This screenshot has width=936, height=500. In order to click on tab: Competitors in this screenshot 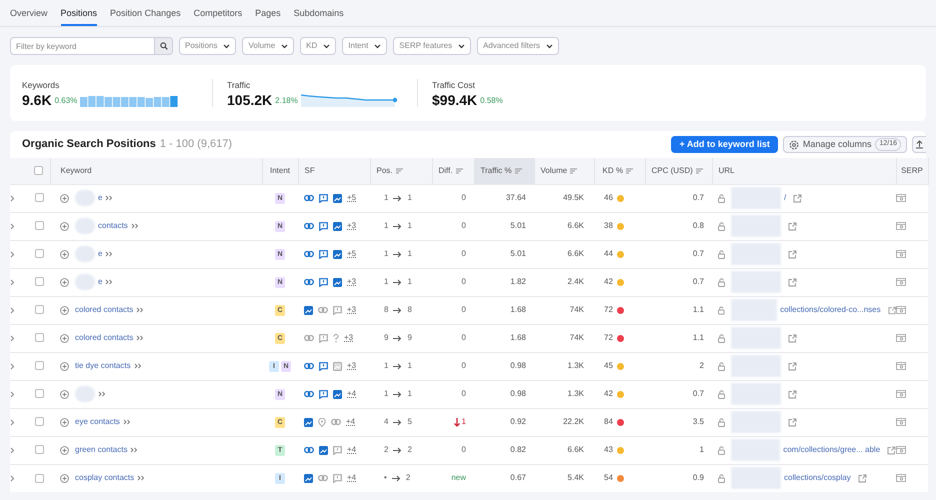, I will do `click(218, 16)`.